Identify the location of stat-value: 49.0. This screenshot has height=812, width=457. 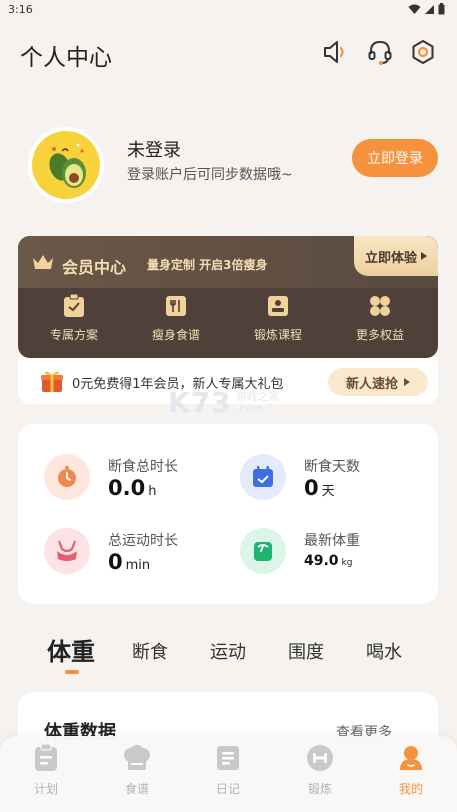
(321, 561).